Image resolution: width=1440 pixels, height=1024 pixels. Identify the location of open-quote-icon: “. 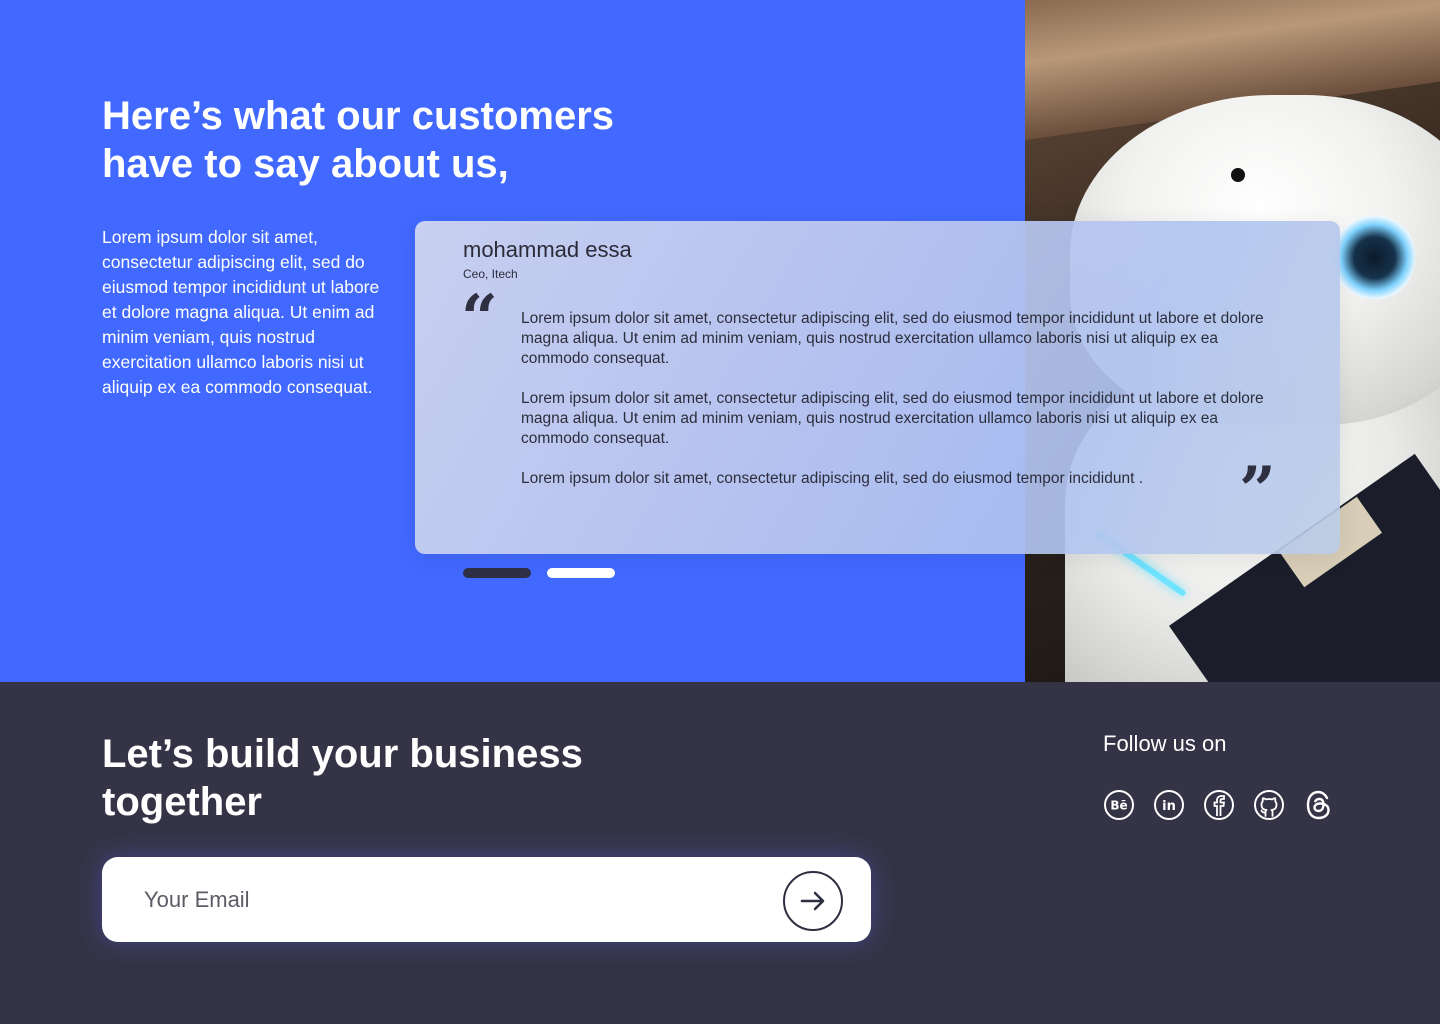
(479, 318).